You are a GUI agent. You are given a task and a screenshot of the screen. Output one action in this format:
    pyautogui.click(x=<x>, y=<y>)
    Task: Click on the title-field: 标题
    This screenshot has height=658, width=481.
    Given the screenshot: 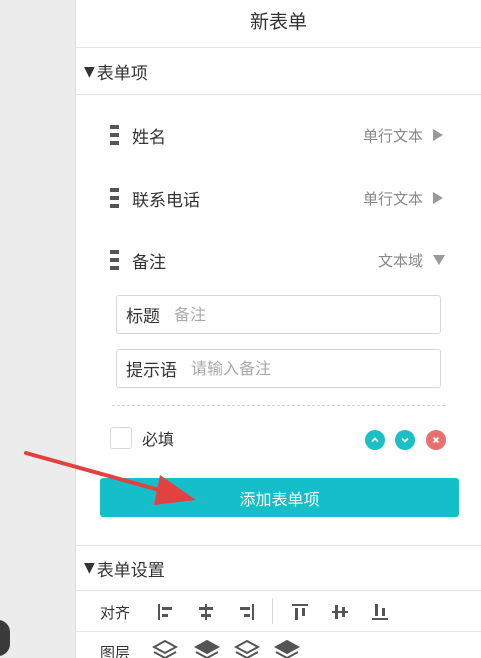 What is the action you would take?
    pyautogui.click(x=278, y=314)
    